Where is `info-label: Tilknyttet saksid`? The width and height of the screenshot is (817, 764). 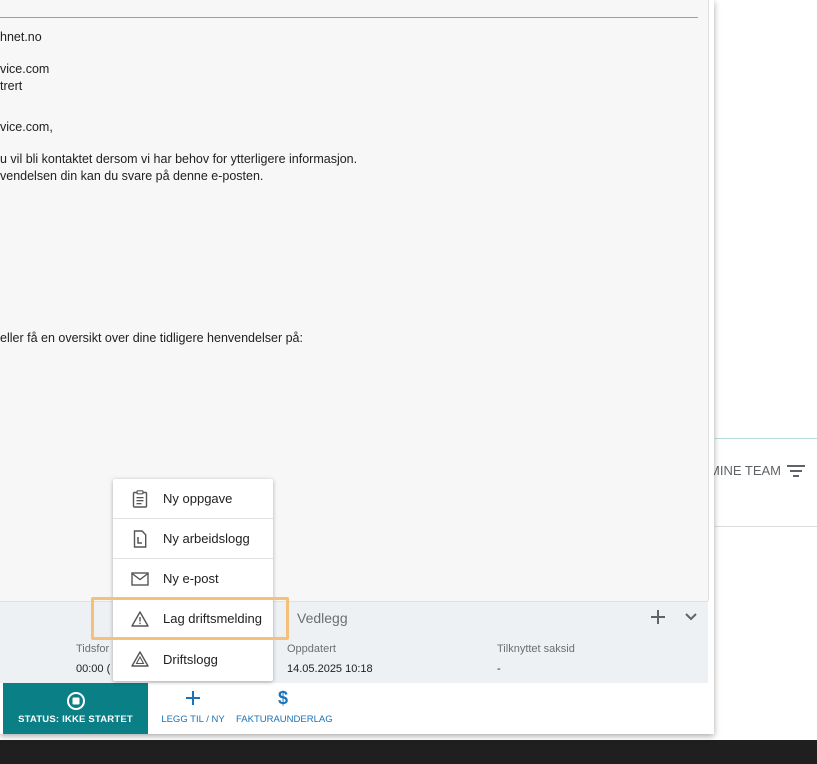 info-label: Tilknyttet saksid is located at coordinates (536, 649).